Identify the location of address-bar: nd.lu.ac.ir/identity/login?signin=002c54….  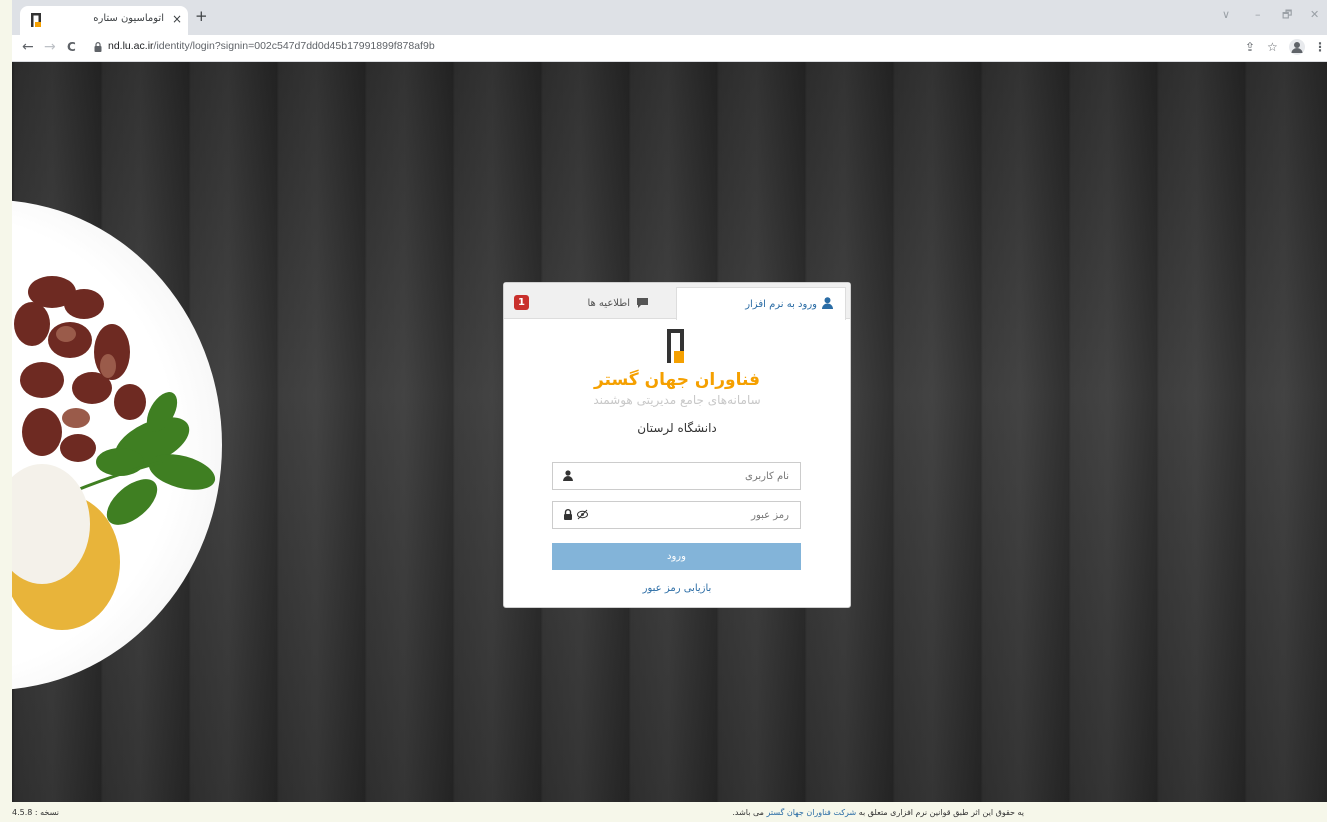
(271, 46).